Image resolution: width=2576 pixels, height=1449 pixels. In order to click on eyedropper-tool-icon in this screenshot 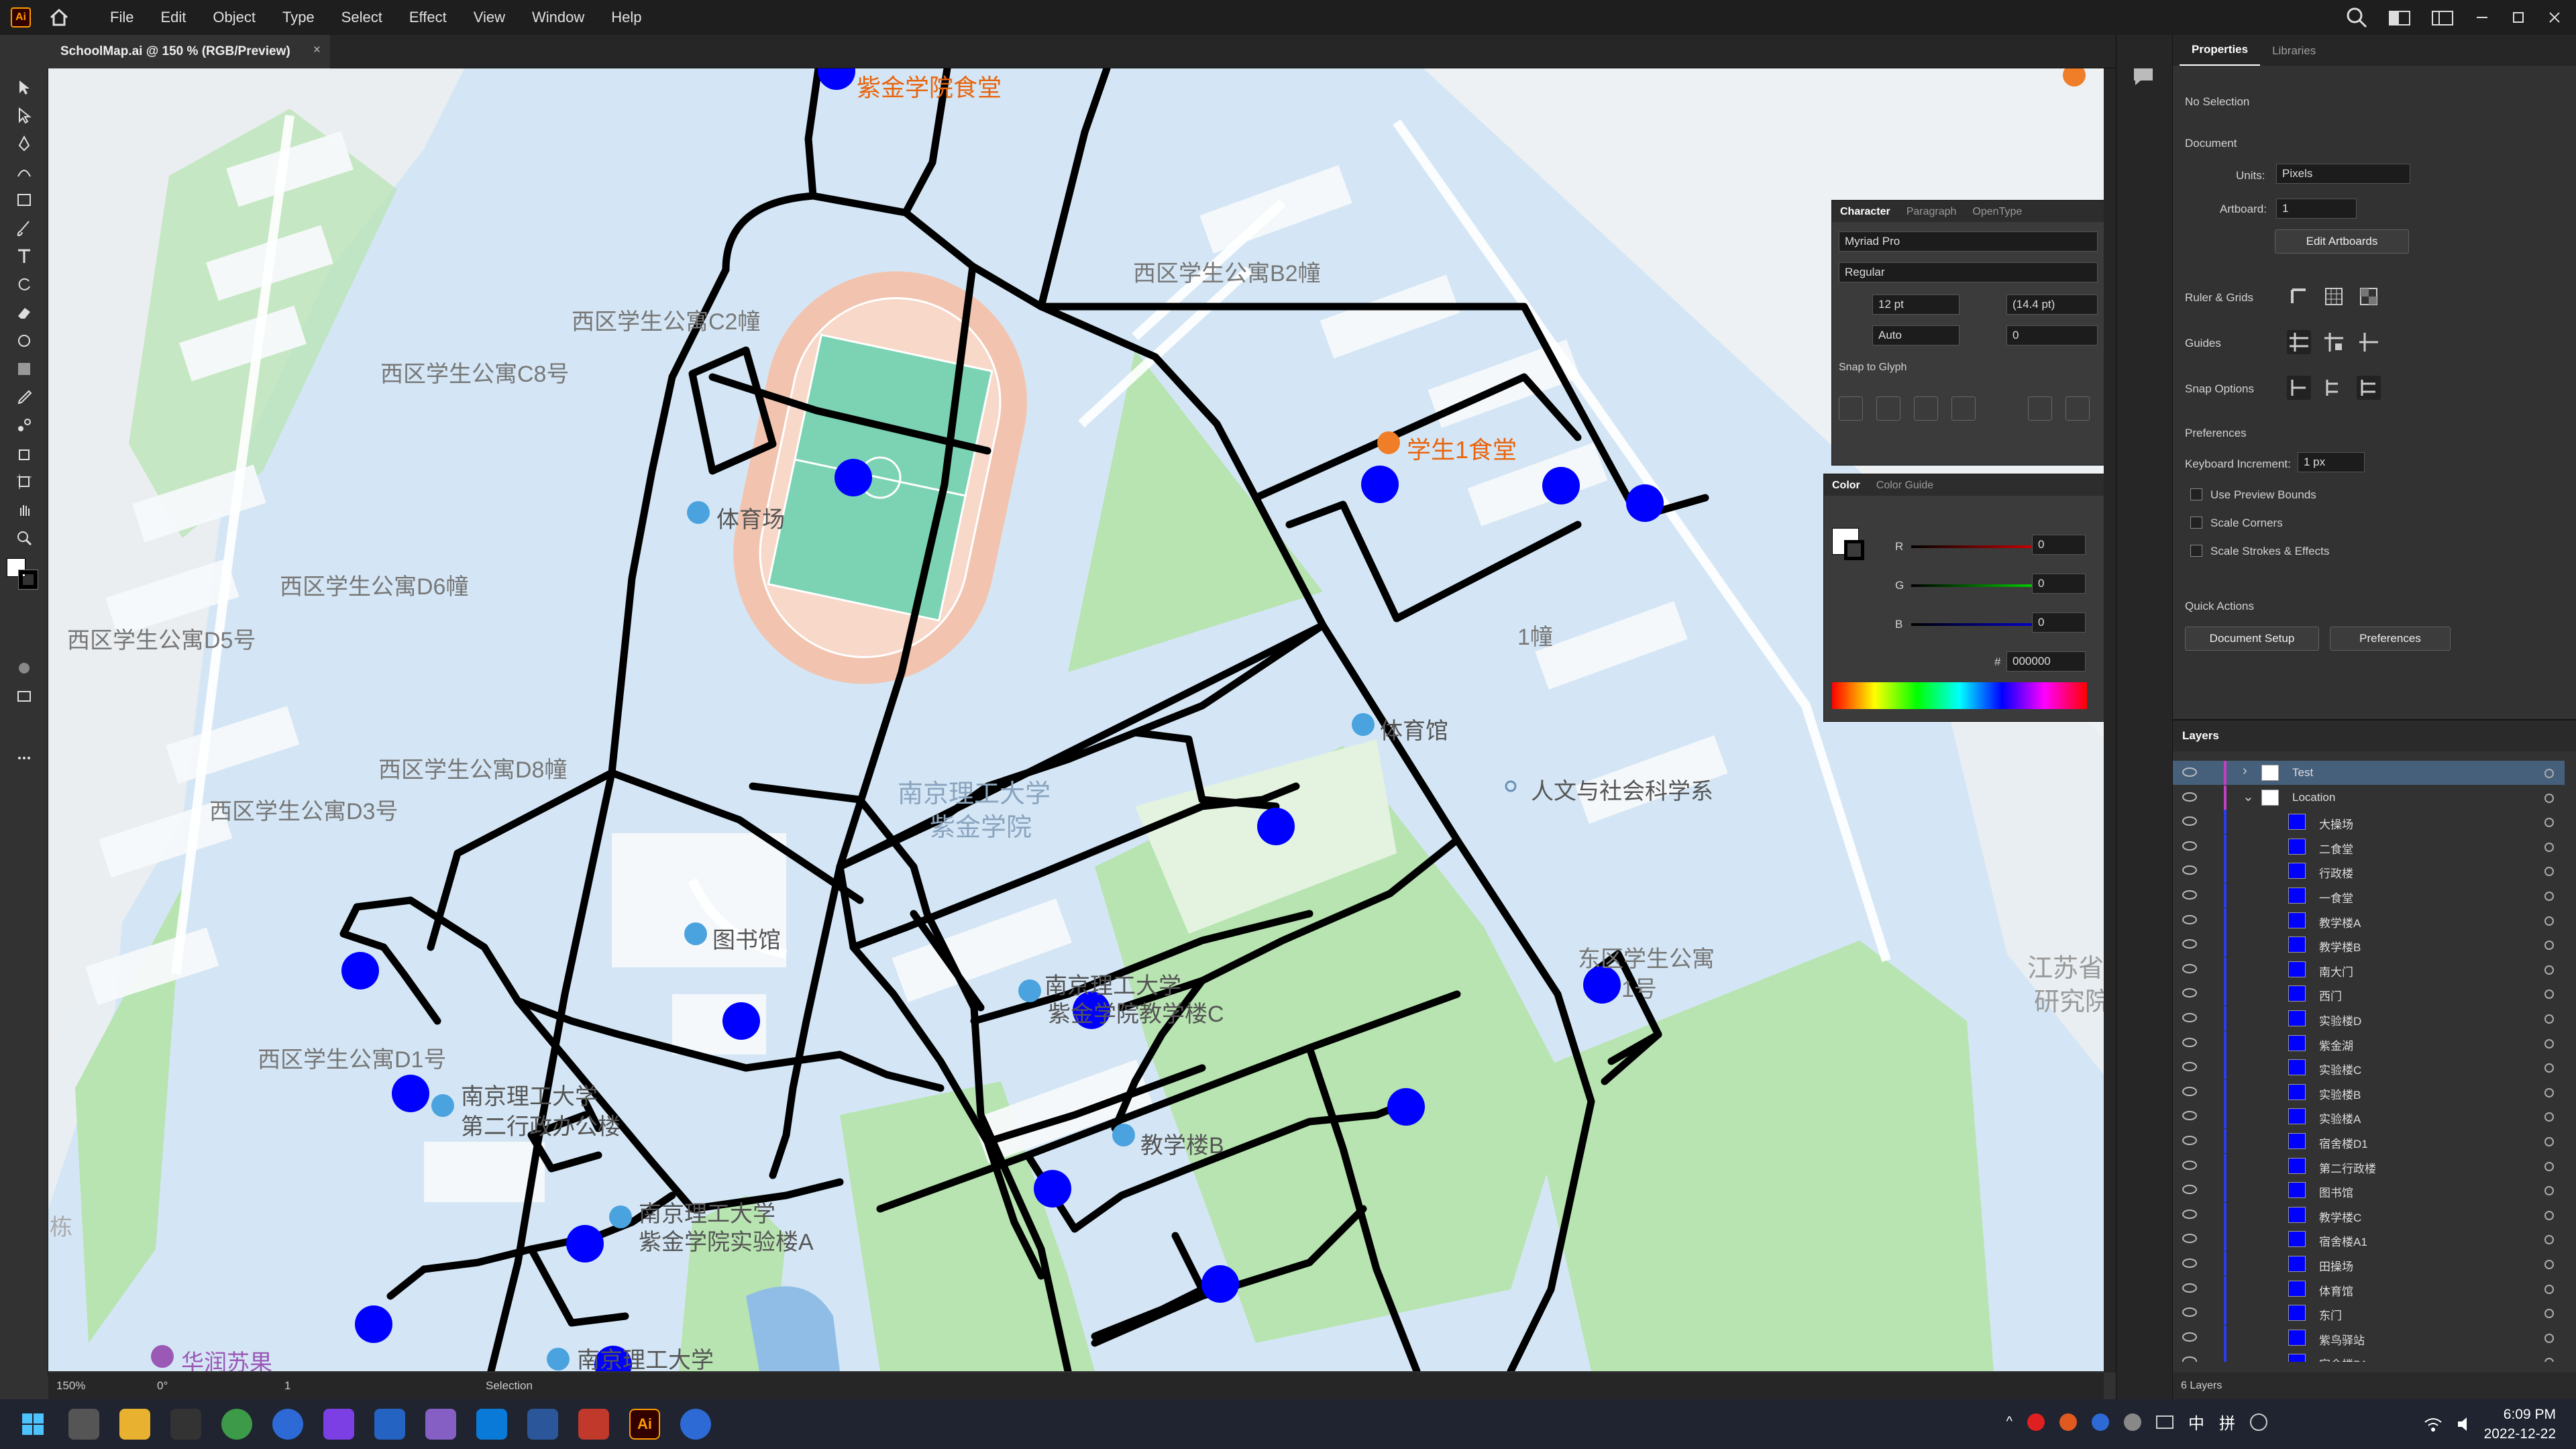, I will do `click(24, 397)`.